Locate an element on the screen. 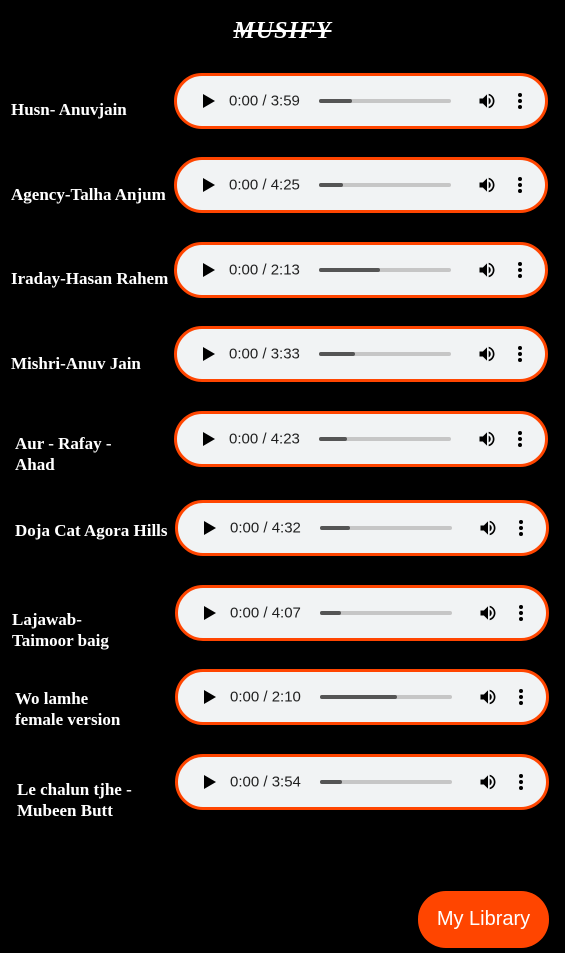  time-display: 0:00 / 2:10 is located at coordinates (265, 697).